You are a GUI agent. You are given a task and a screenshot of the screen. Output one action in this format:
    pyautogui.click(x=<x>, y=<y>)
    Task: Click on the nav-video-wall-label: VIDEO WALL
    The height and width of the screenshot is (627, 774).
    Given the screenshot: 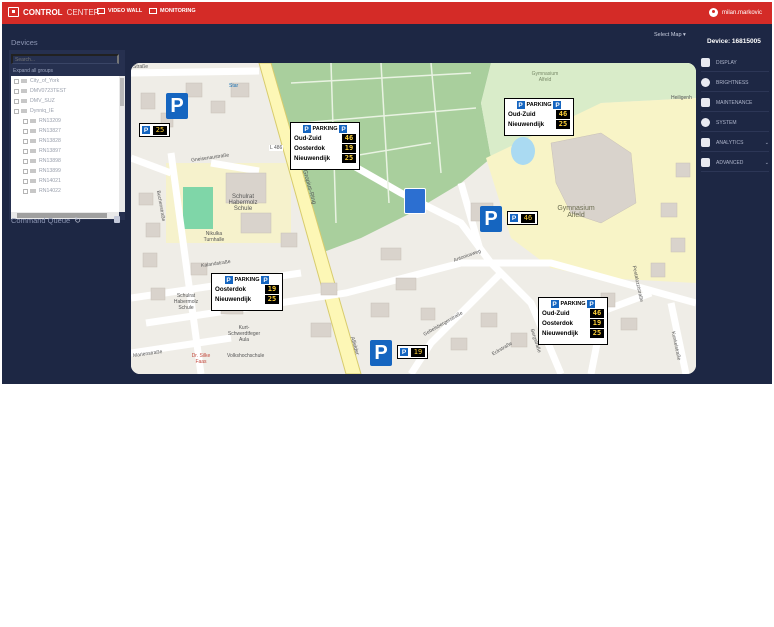 What is the action you would take?
    pyautogui.click(x=125, y=11)
    